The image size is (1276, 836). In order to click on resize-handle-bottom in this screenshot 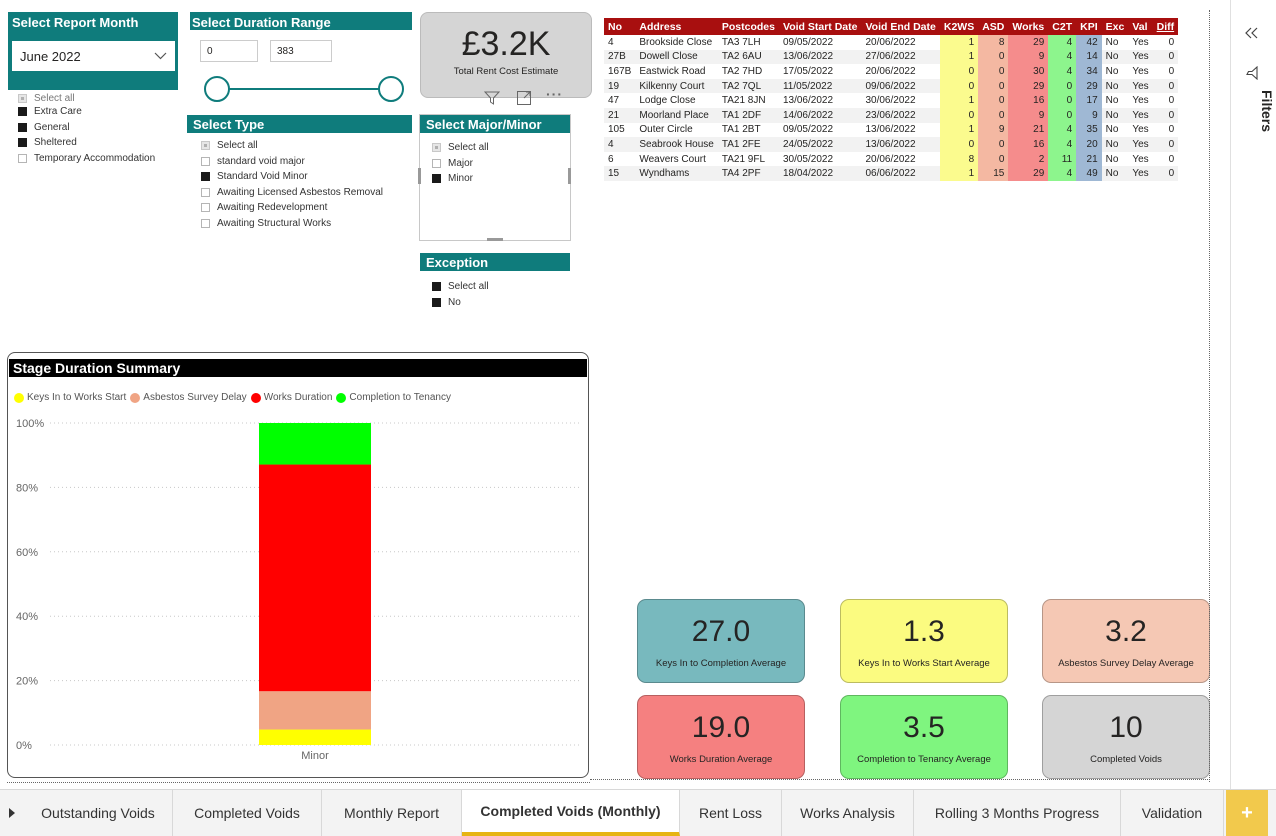, I will do `click(495, 239)`.